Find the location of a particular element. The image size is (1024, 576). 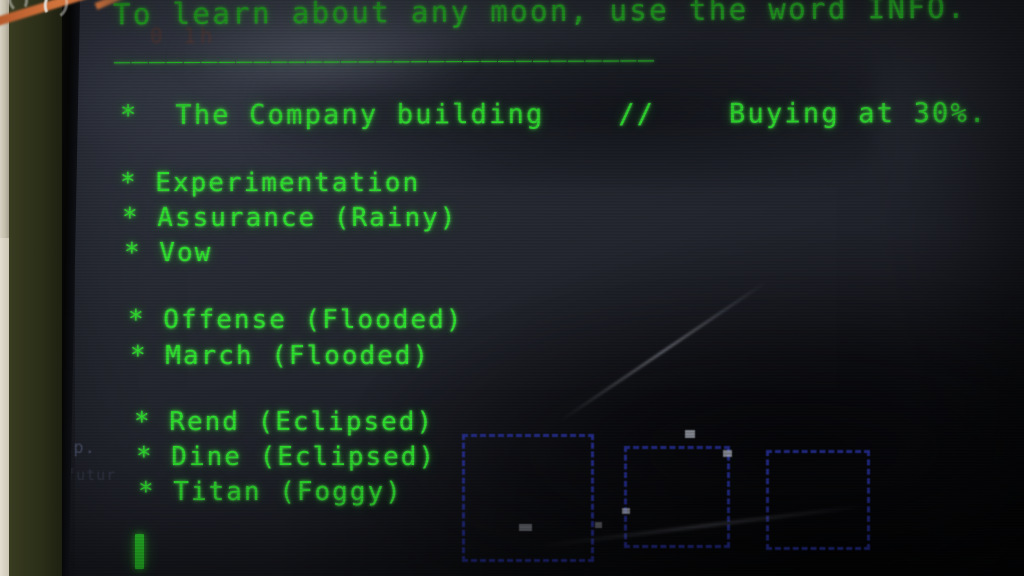

moon-list-item-offense: * Offense (Flooded) is located at coordinates (295, 320).